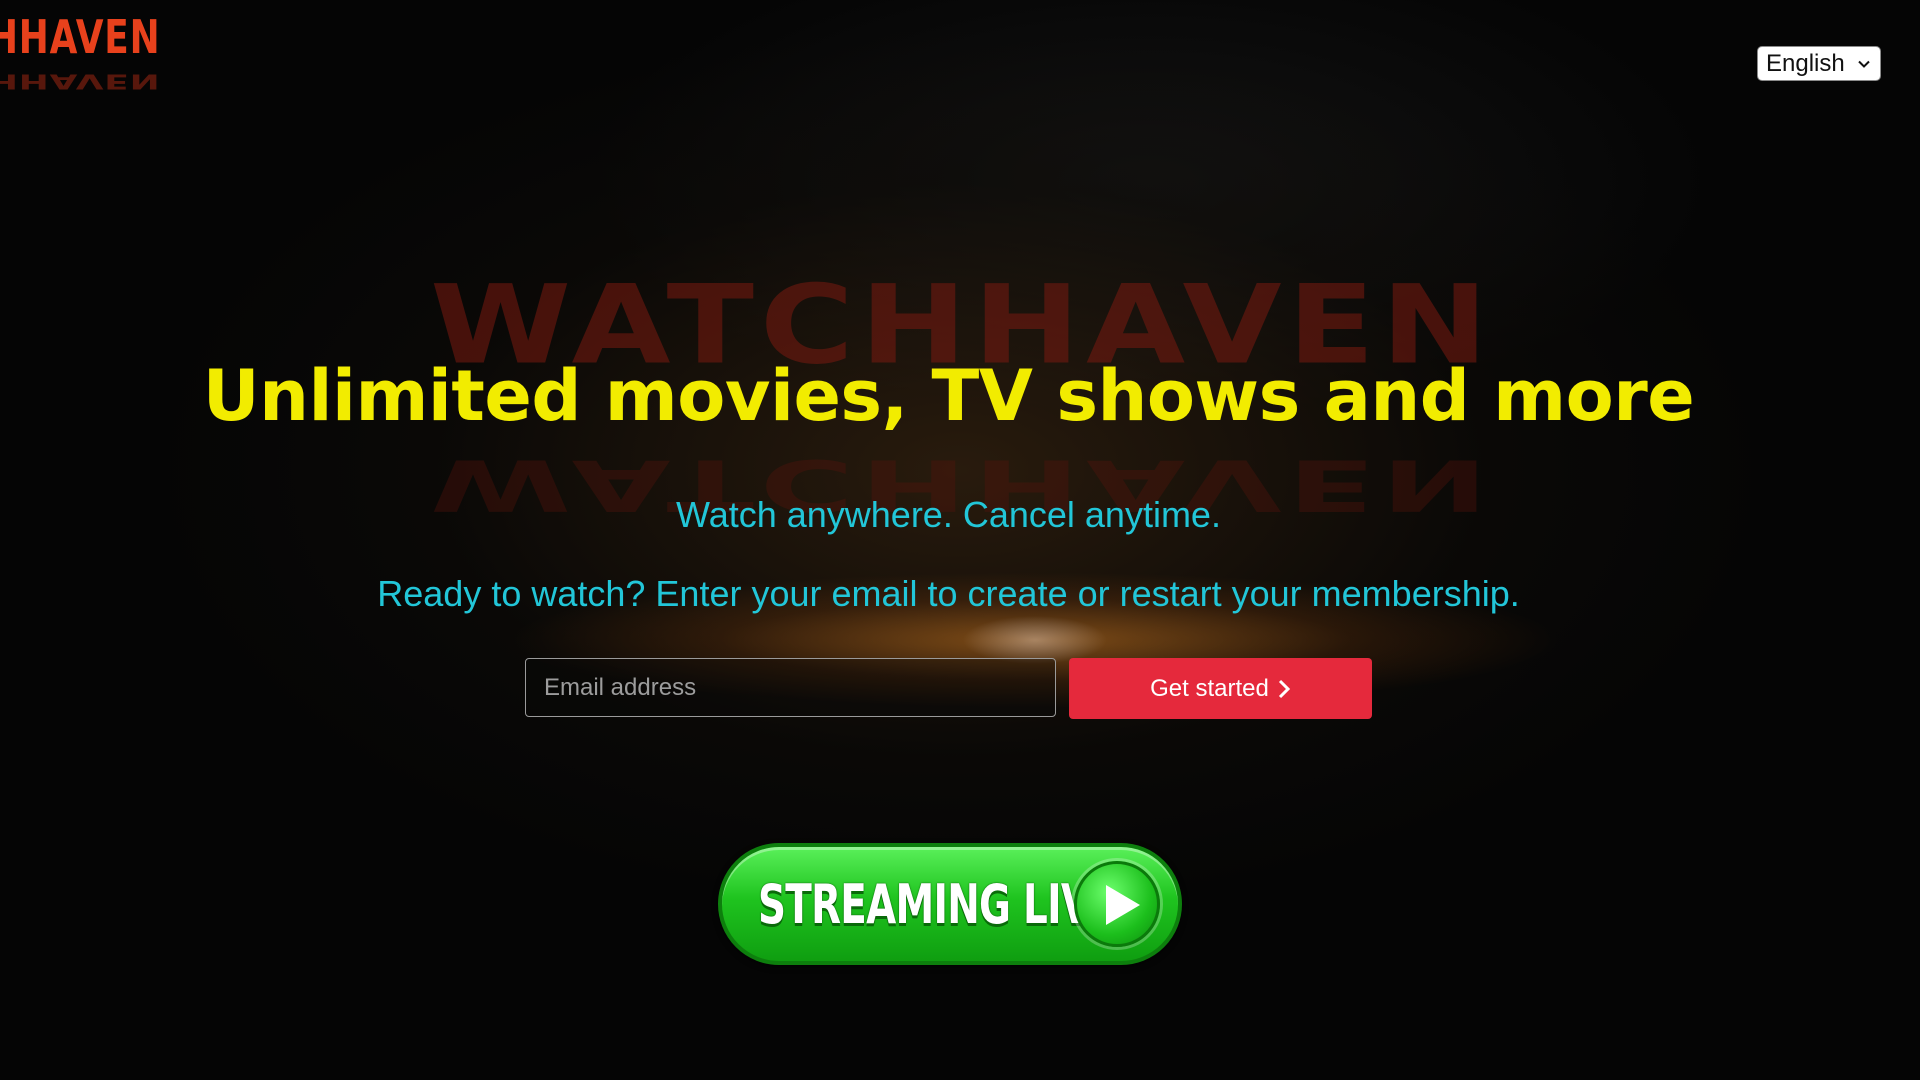 Image resolution: width=1920 pixels, height=1080 pixels. I want to click on streaming-live-button: STREAMING LIVE, so click(950, 904).